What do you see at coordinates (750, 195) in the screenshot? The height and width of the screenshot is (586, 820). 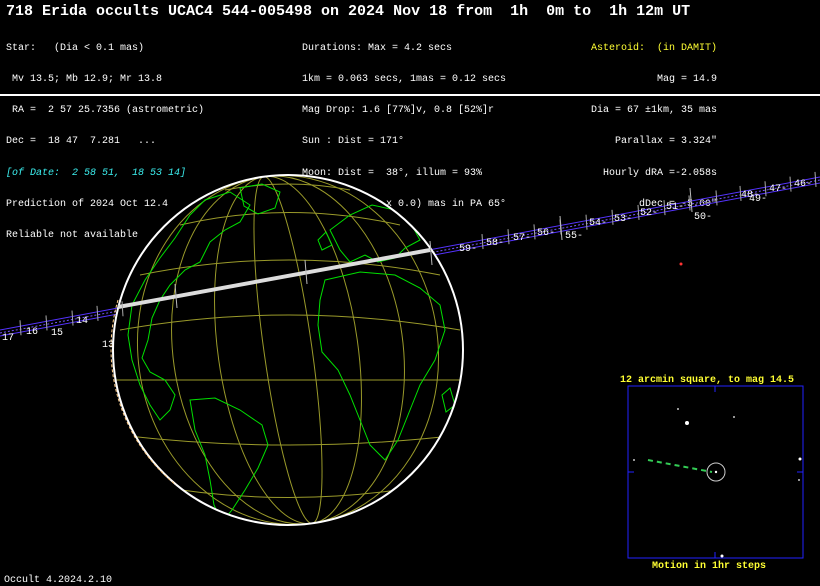 I see `path-tick-label: 48-` at bounding box center [750, 195].